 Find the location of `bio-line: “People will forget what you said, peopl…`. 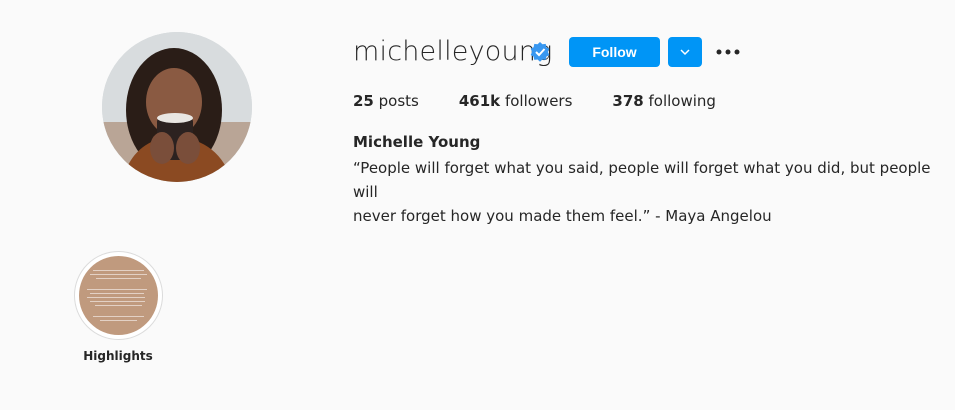

bio-line: “People will forget what you said, peopl… is located at coordinates (642, 180).